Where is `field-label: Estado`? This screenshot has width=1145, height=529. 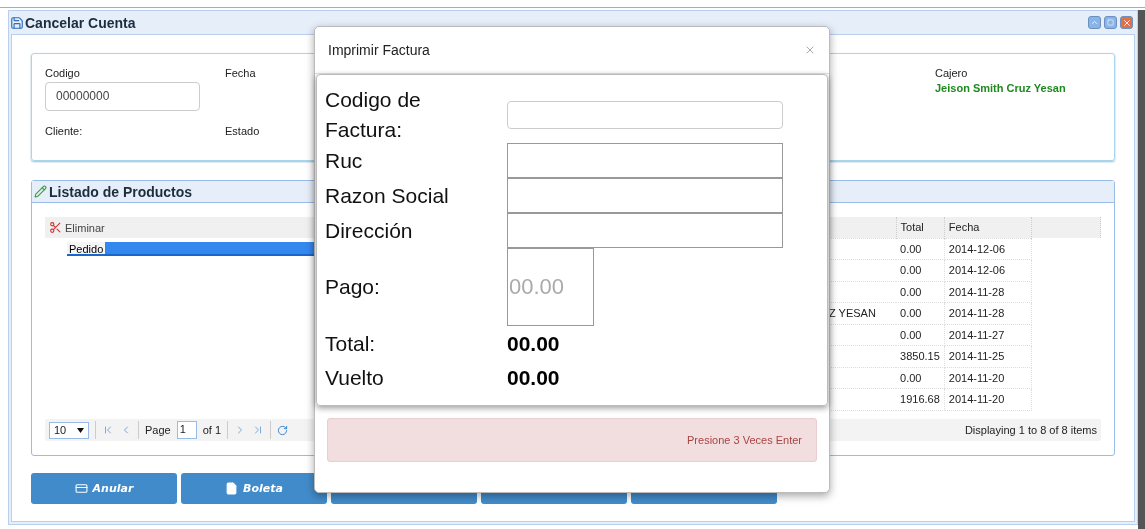
field-label: Estado is located at coordinates (242, 131).